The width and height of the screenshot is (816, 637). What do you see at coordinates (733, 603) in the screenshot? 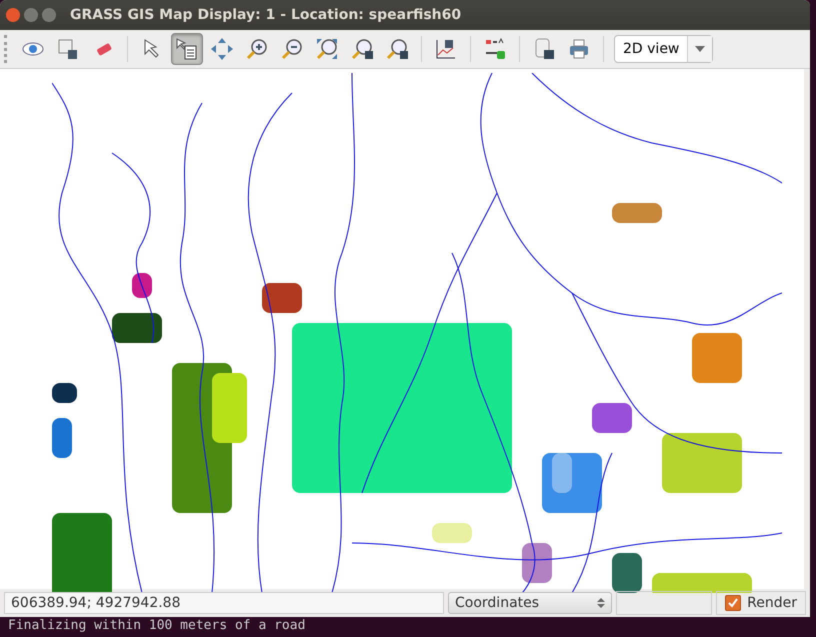
I see `check-icon` at bounding box center [733, 603].